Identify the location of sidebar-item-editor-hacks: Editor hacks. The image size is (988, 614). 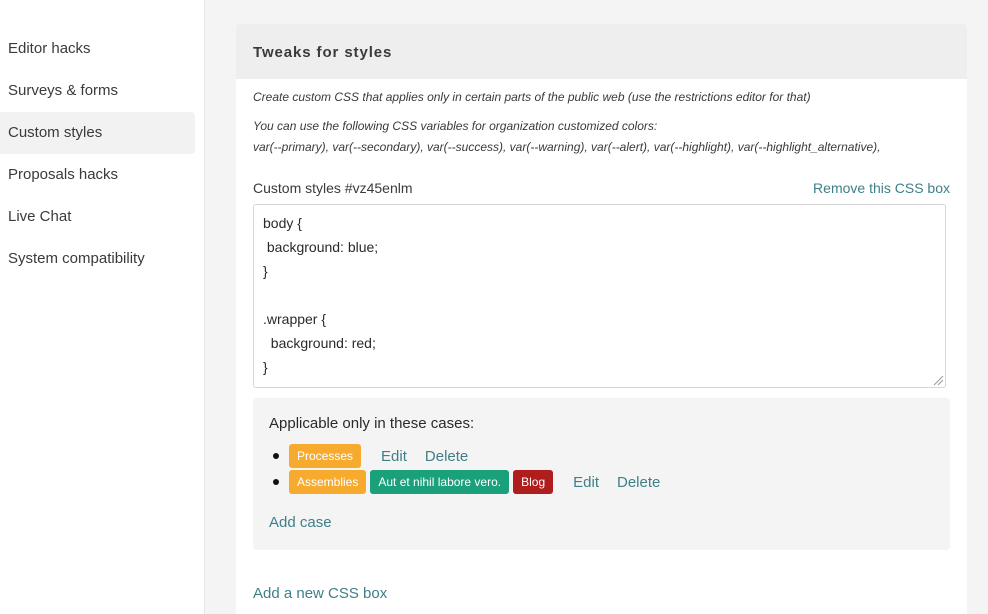
(97, 49).